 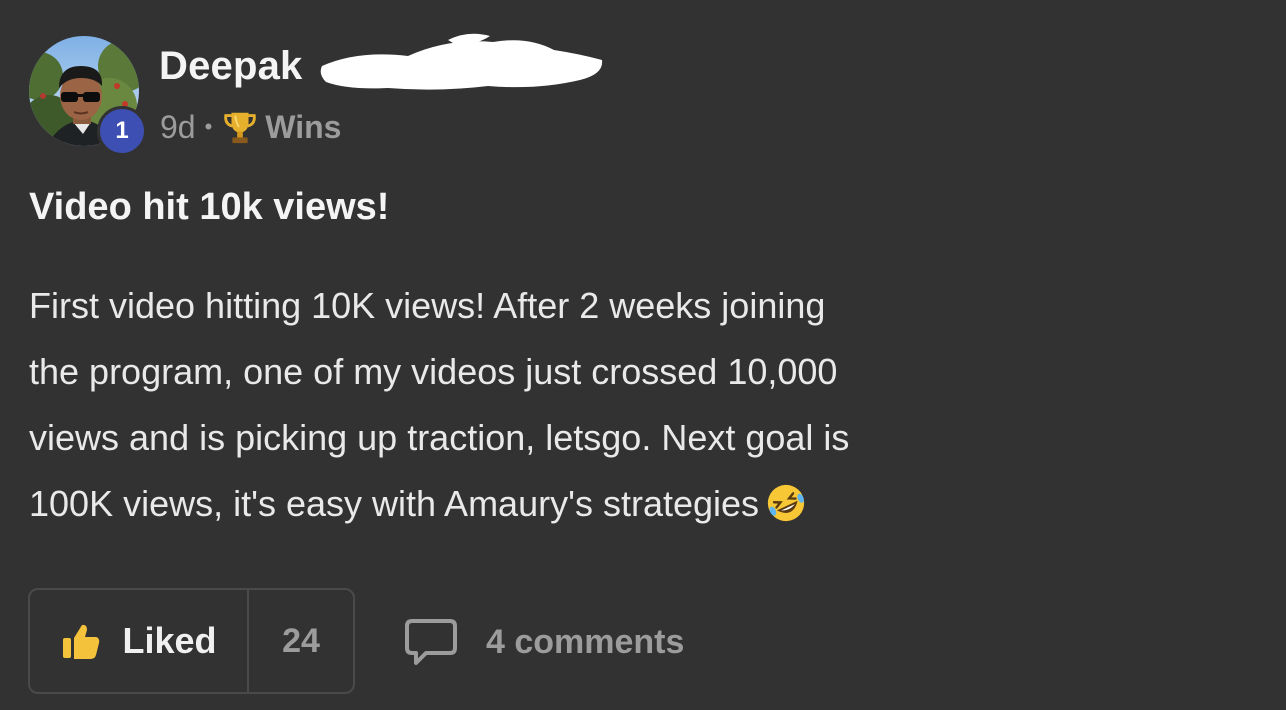 I want to click on rolling-laughing-emoji, so click(x=786, y=503).